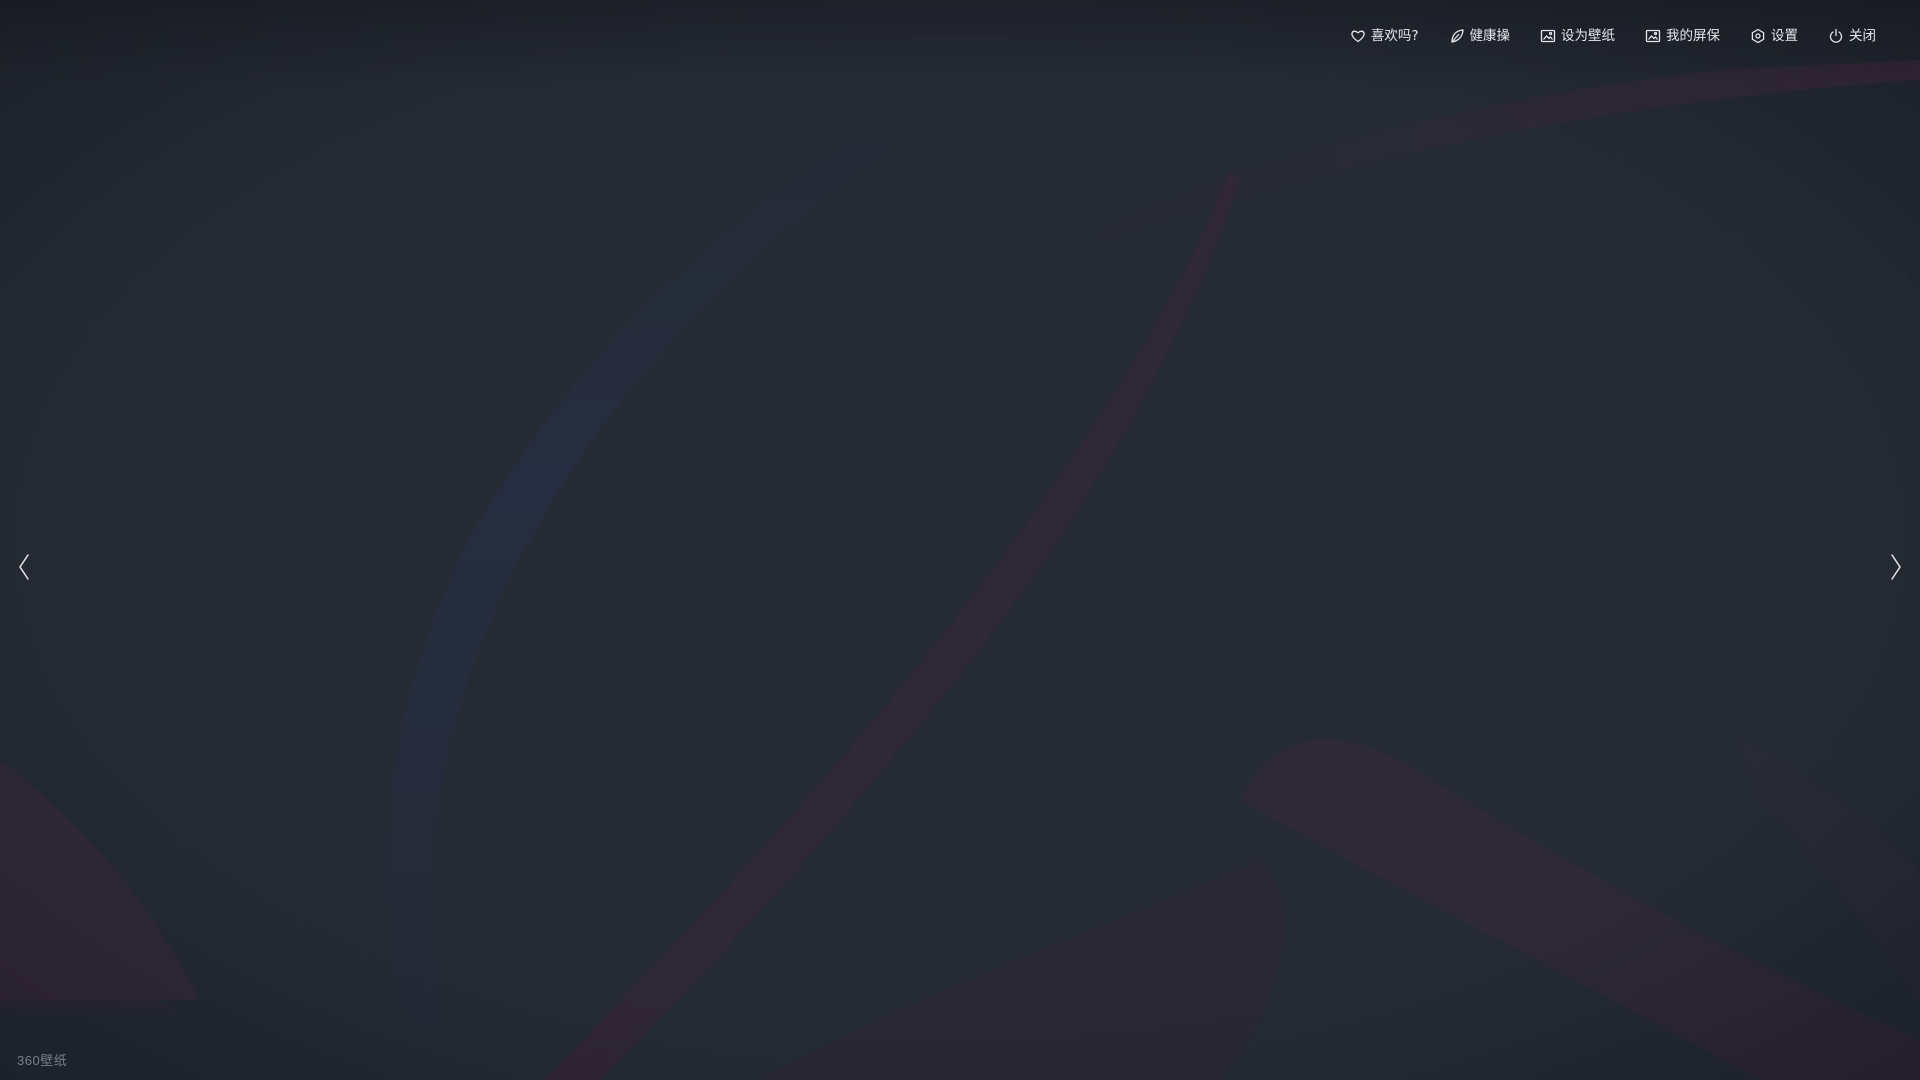  I want to click on next-button, so click(1896, 569).